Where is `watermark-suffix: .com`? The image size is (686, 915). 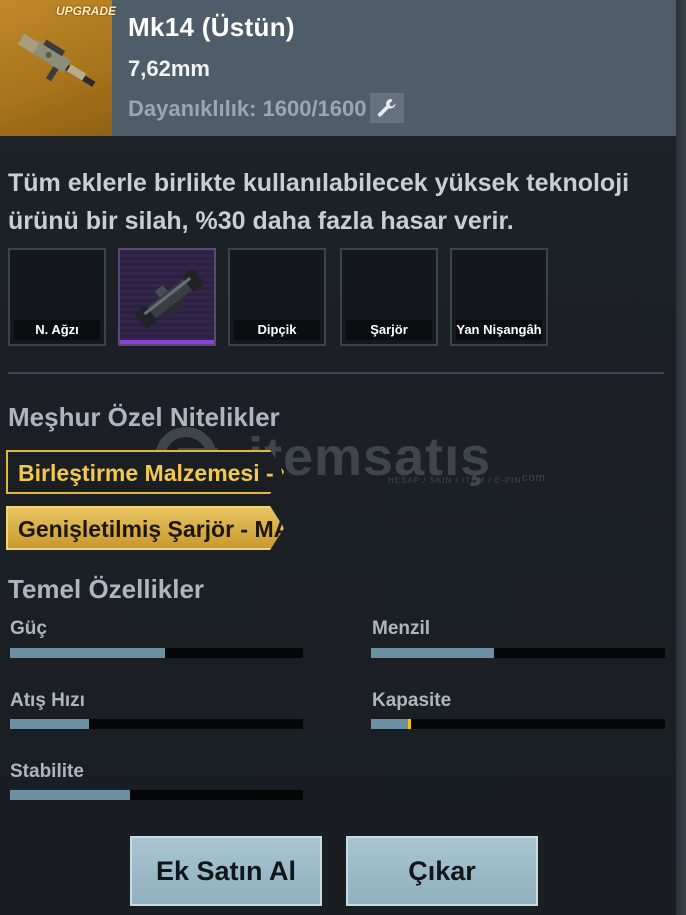 watermark-suffix: .com is located at coordinates (532, 478).